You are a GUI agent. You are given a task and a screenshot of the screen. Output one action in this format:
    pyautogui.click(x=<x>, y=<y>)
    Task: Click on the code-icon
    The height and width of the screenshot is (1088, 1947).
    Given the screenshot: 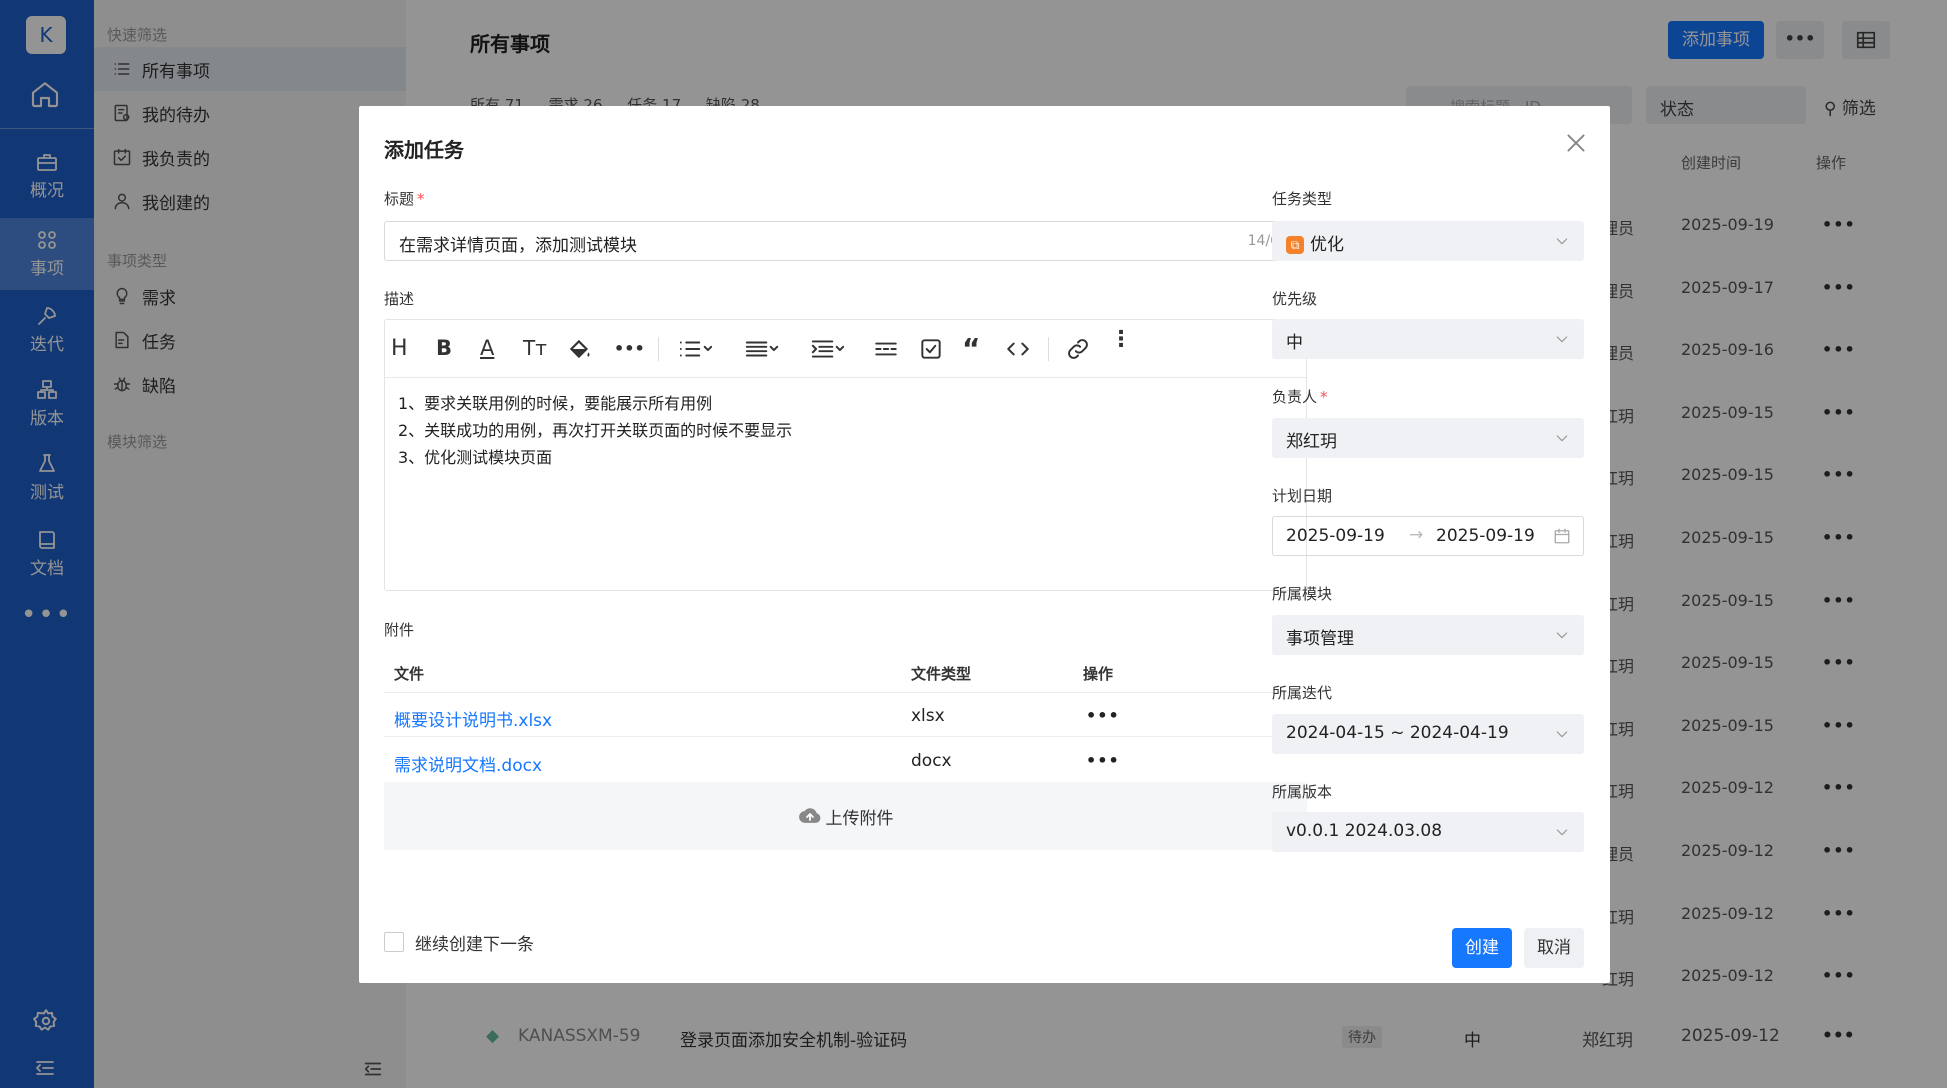 What is the action you would take?
    pyautogui.click(x=1018, y=349)
    